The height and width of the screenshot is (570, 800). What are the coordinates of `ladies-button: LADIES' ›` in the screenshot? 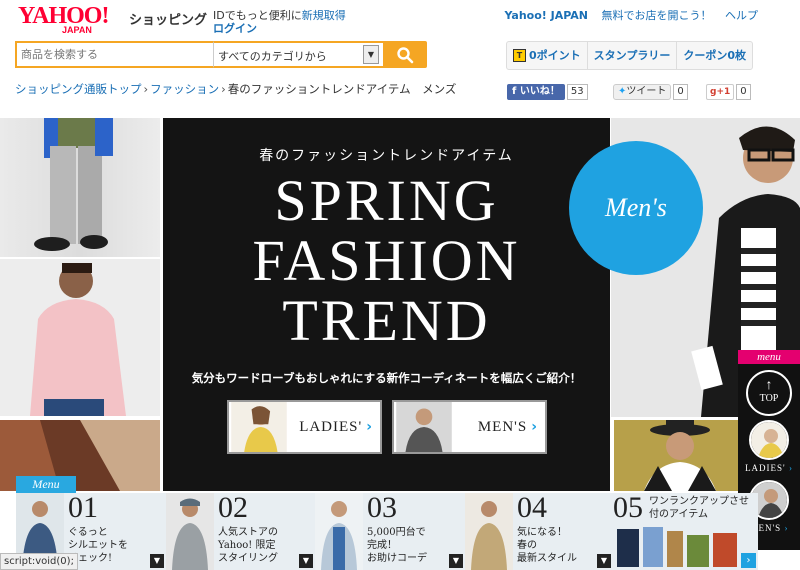 It's located at (304, 427).